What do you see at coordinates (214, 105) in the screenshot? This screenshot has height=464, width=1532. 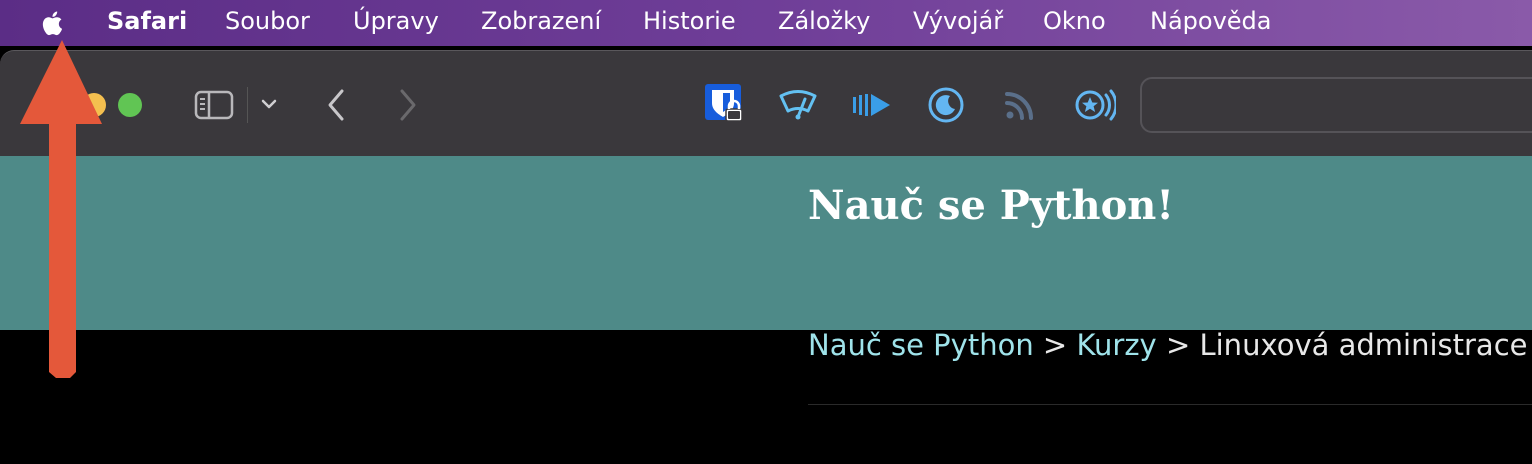 I see `sidebar-icon` at bounding box center [214, 105].